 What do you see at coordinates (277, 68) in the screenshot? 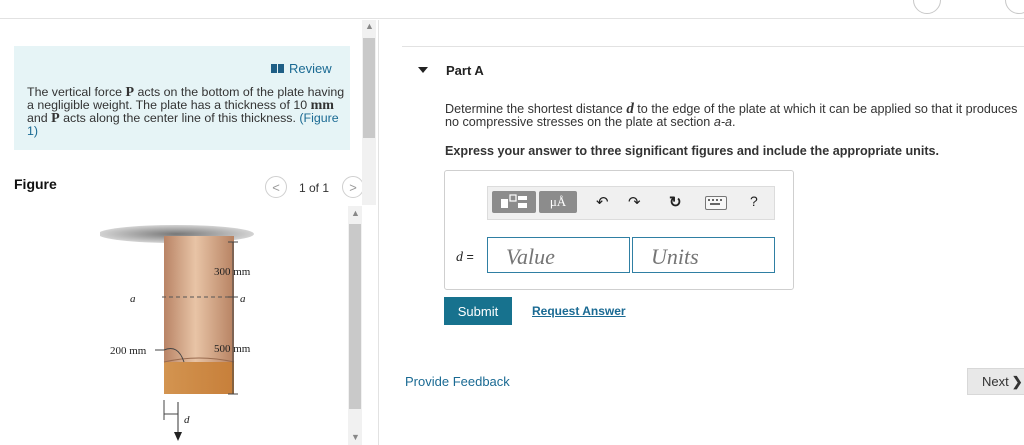
I see `book-icon` at bounding box center [277, 68].